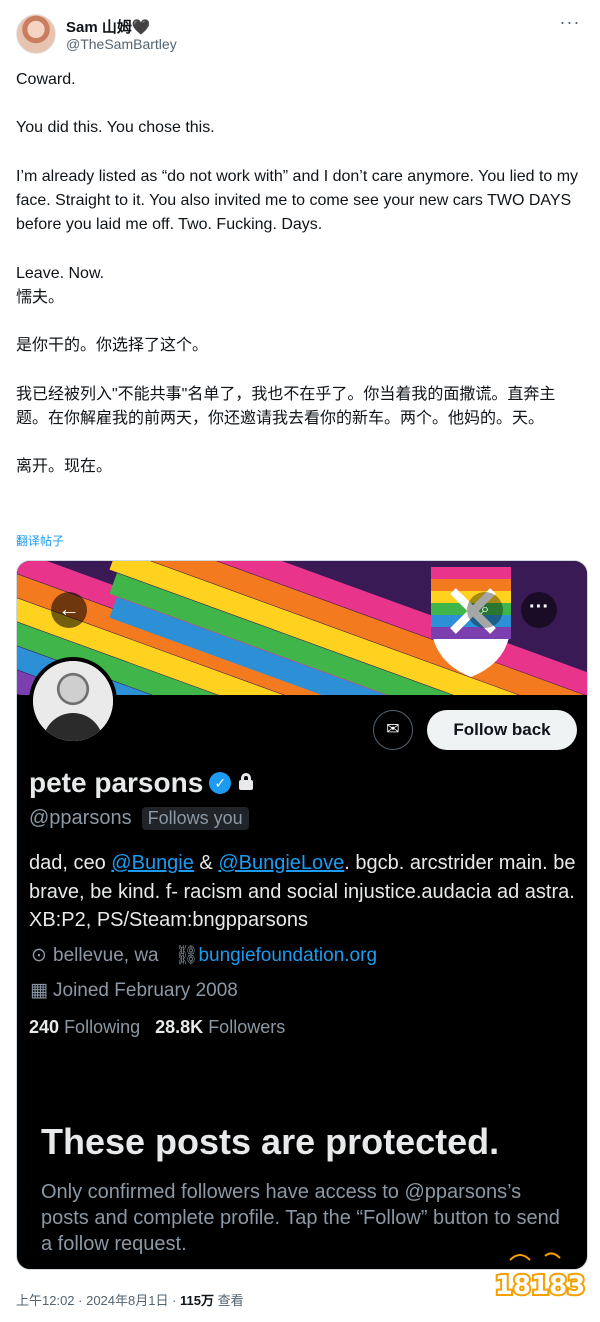 The width and height of the screenshot is (600, 1322). I want to click on tweet-timestamp: 上午12:02 · 2024年8月1日 ·, so click(98, 1300).